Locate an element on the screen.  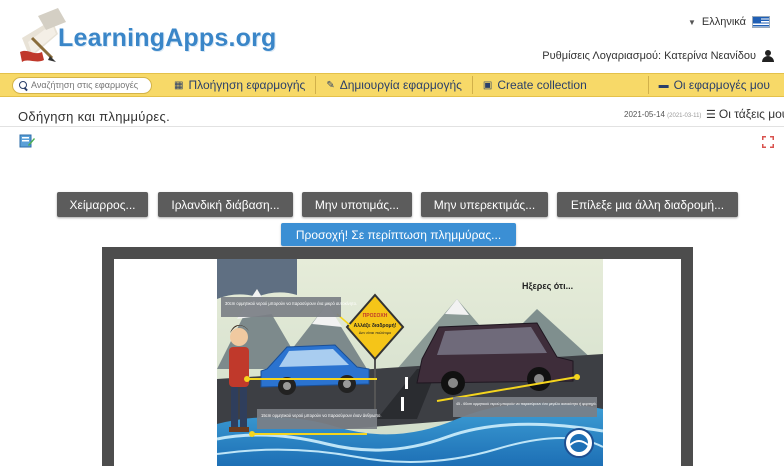
create-collection-button: ▣ Create collection is located at coordinates (534, 85).